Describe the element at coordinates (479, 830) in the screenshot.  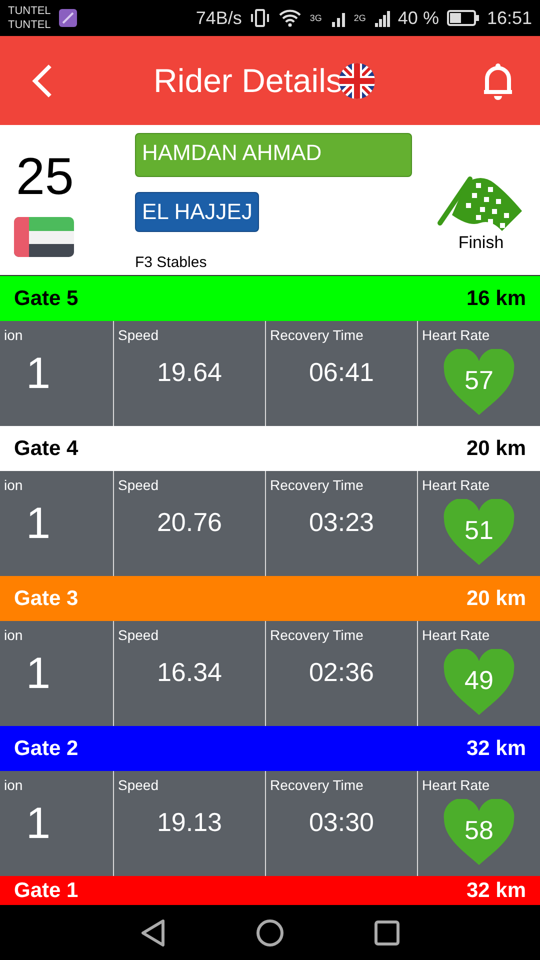
I see `heart-rate-value: 58` at that location.